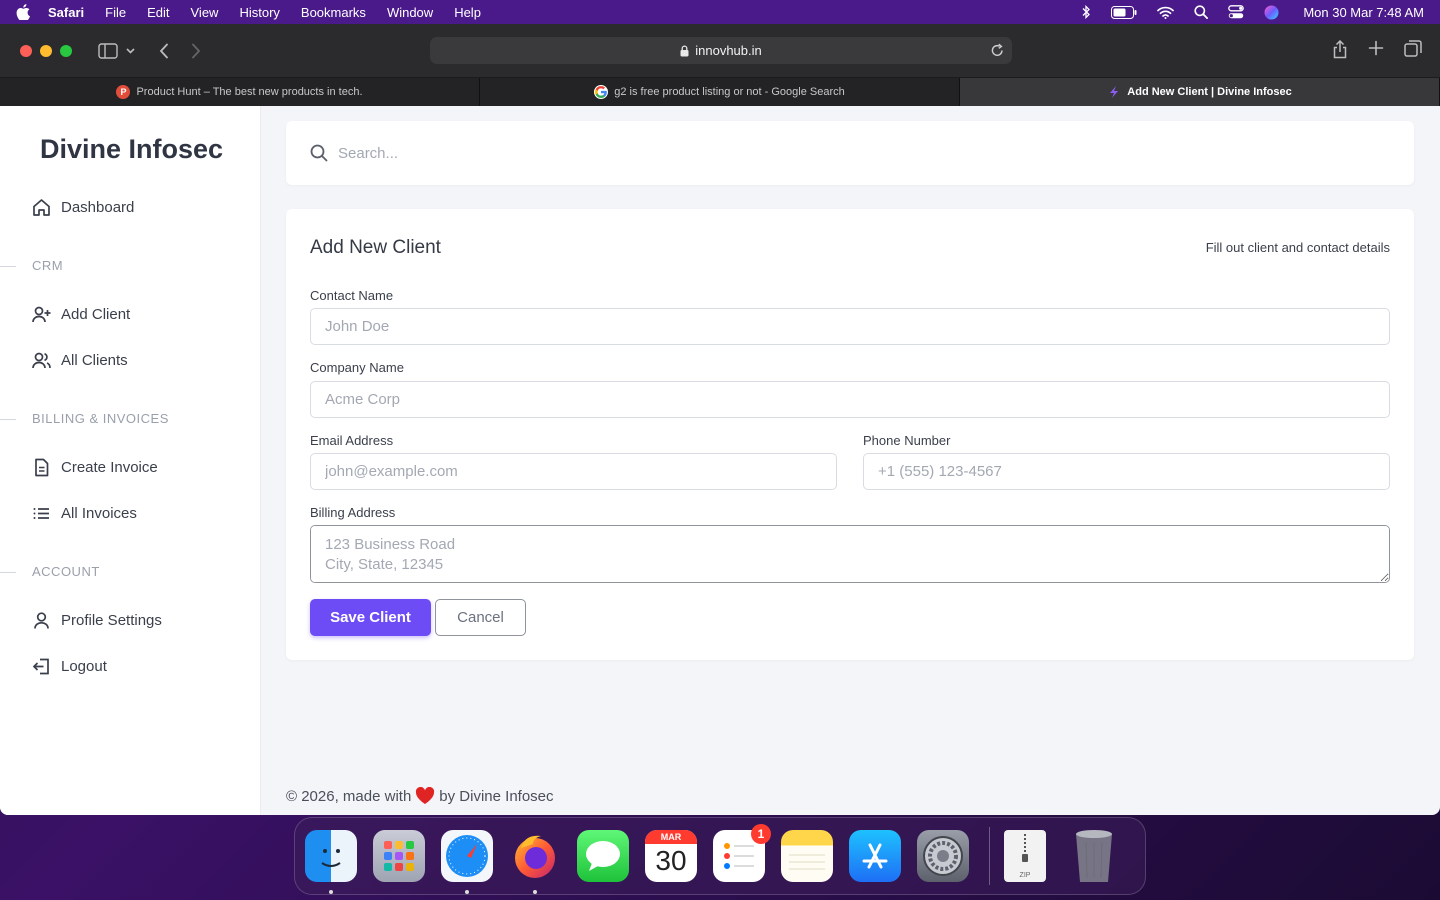  I want to click on finder-icon, so click(331, 862).